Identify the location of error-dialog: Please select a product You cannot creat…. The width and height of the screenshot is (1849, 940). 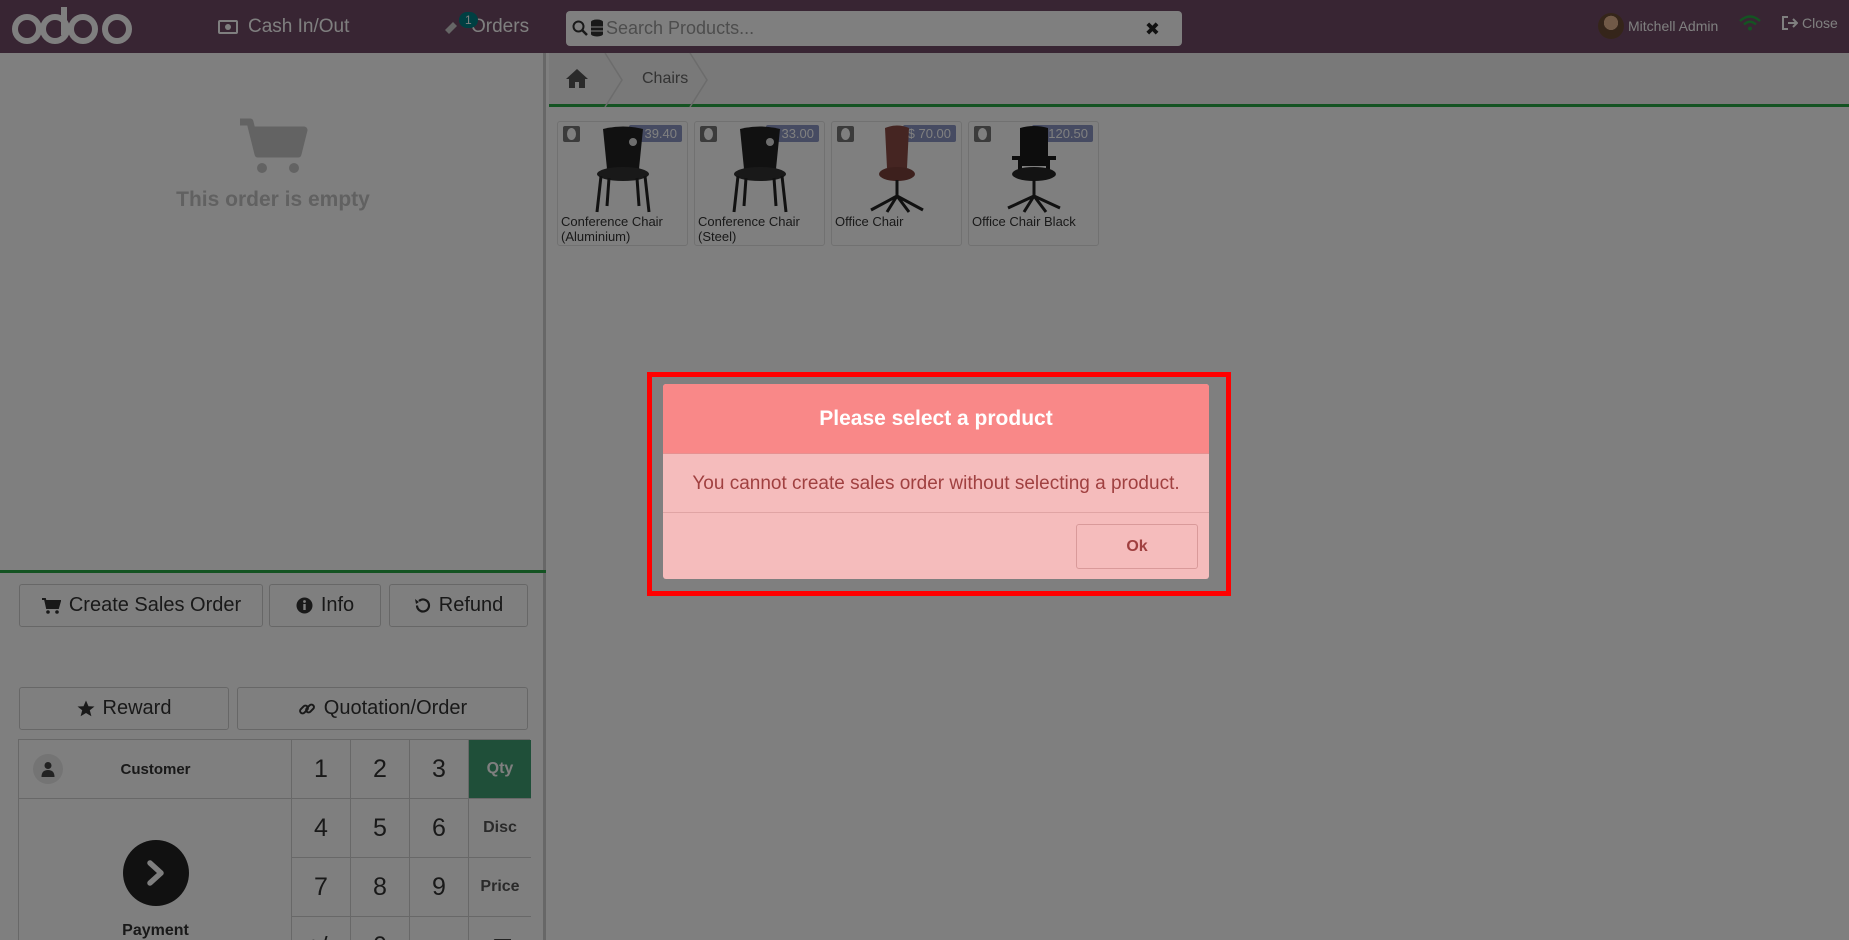
(936, 481).